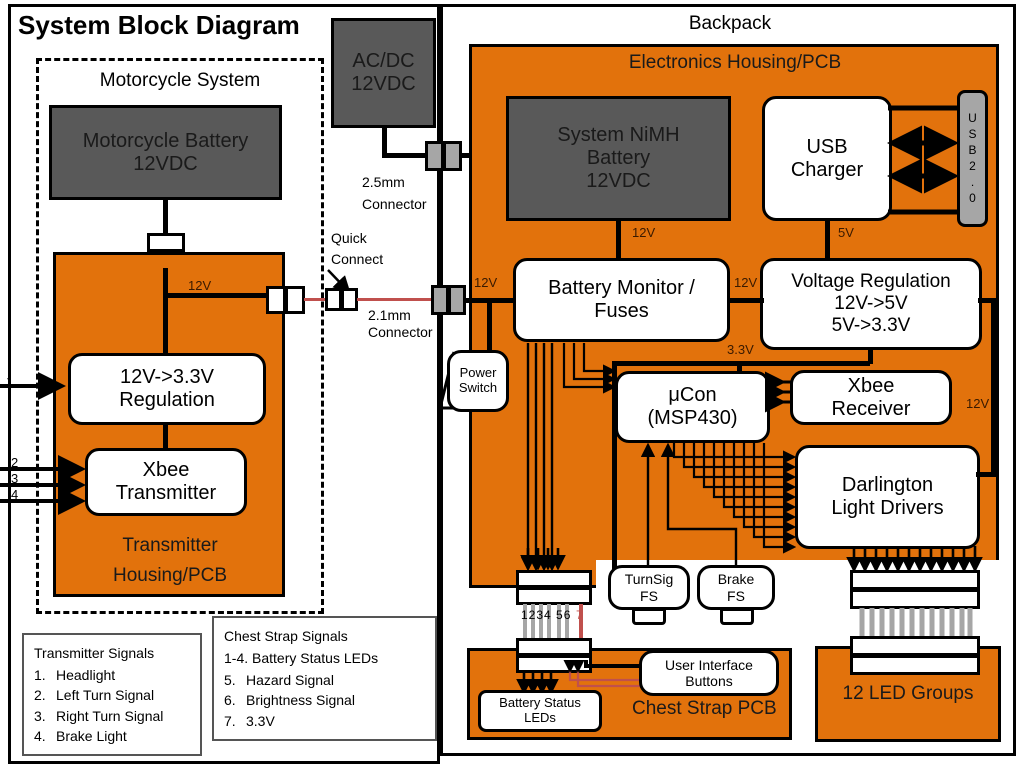 The height and width of the screenshot is (768, 1024). Describe the element at coordinates (105, 695) in the screenshot. I see `legend-text: Left Turn Signal` at that location.